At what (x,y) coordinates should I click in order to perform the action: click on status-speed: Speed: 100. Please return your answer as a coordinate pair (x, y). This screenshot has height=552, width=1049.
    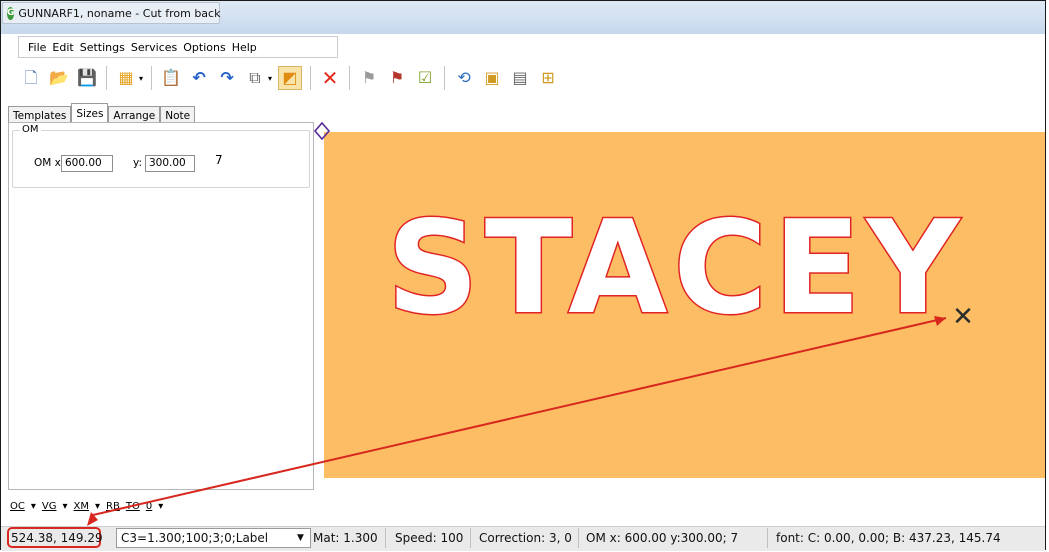
    Looking at the image, I should click on (429, 538).